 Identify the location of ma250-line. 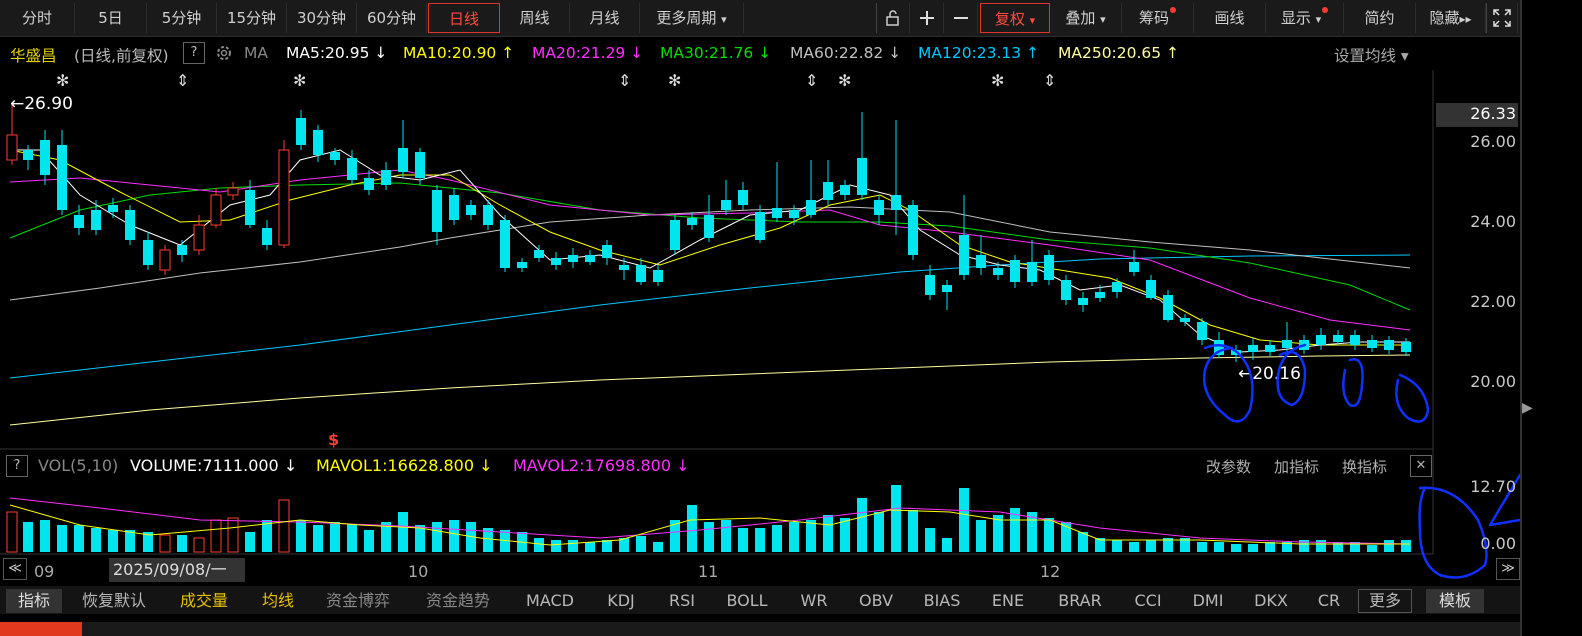
(710, 390).